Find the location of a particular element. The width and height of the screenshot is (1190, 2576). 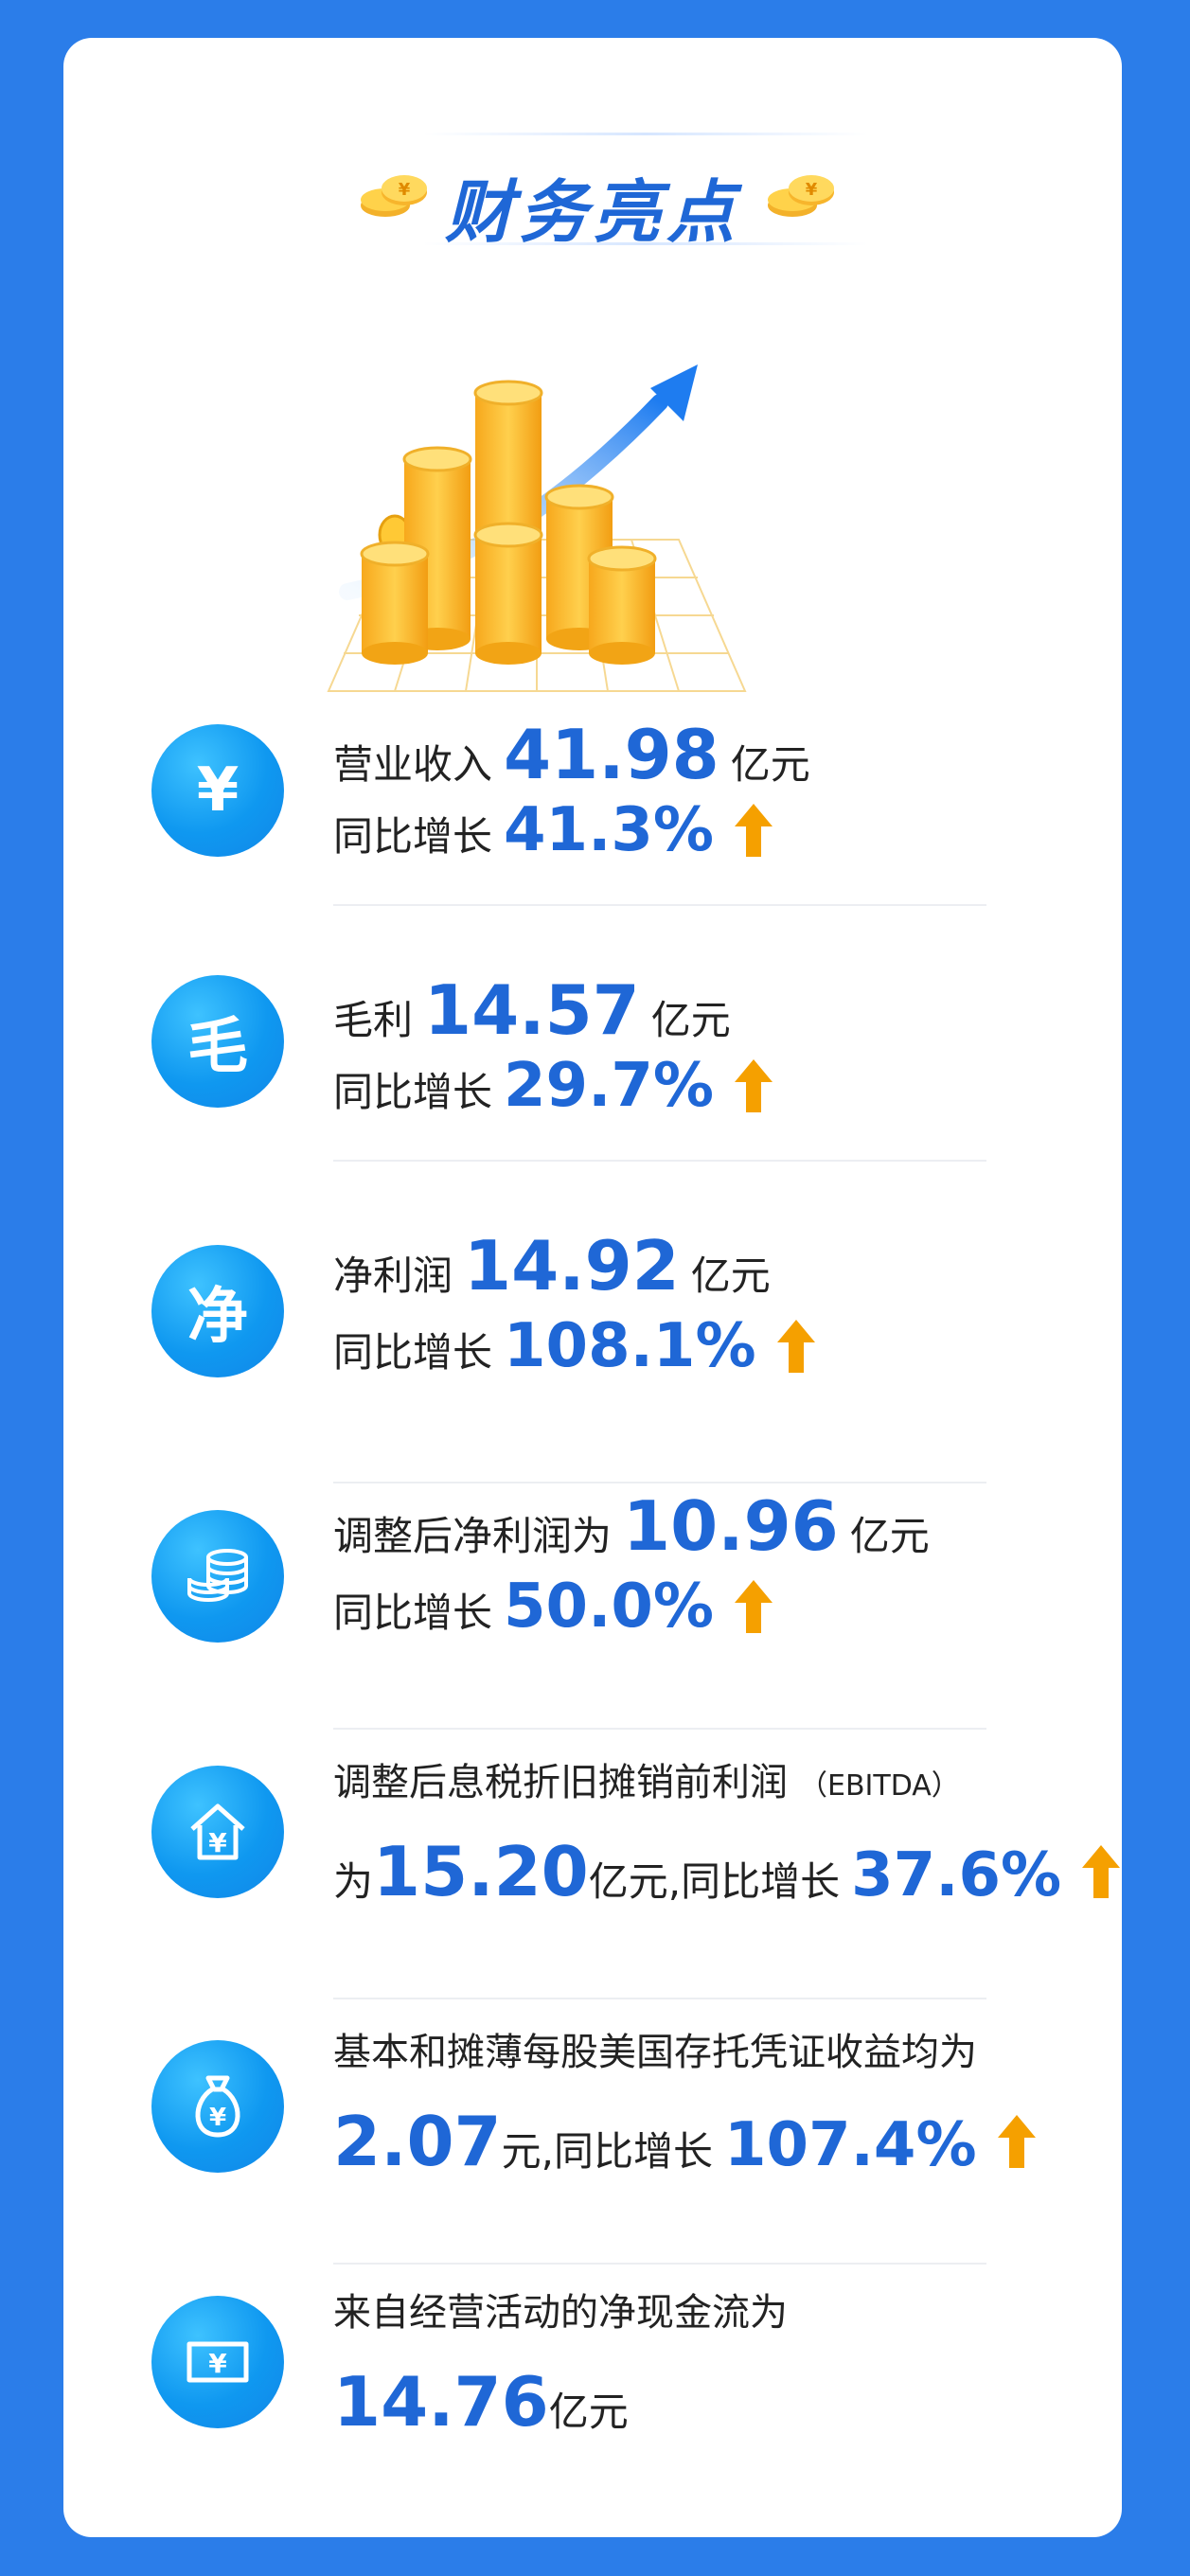

item-label: 调整后净利润为 is located at coordinates (473, 1536).